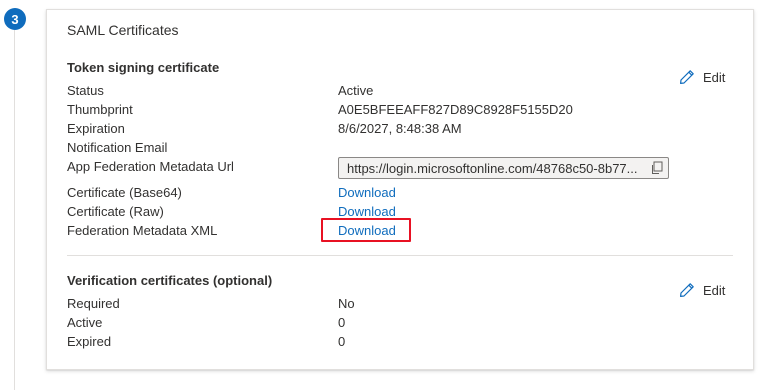 The height and width of the screenshot is (390, 762). Describe the element at coordinates (93, 303) in the screenshot. I see `required-label: Required` at that location.